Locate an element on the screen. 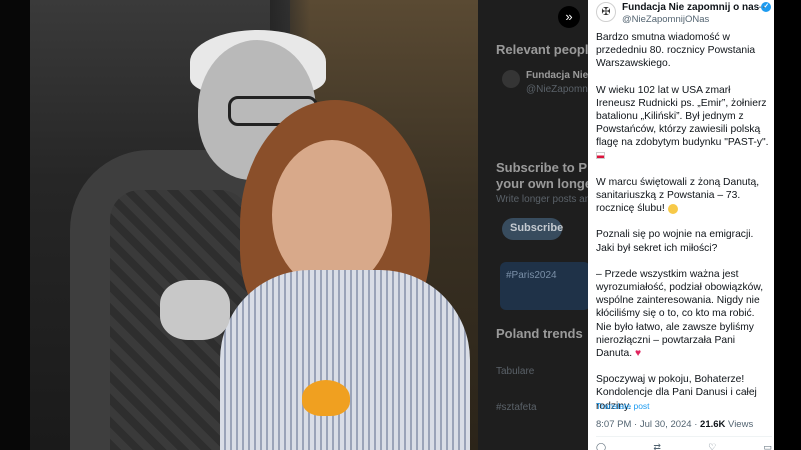 This screenshot has width=801, height=450. account-name: Fundacja Nie zapomnij o nas is located at coordinates (690, 7).